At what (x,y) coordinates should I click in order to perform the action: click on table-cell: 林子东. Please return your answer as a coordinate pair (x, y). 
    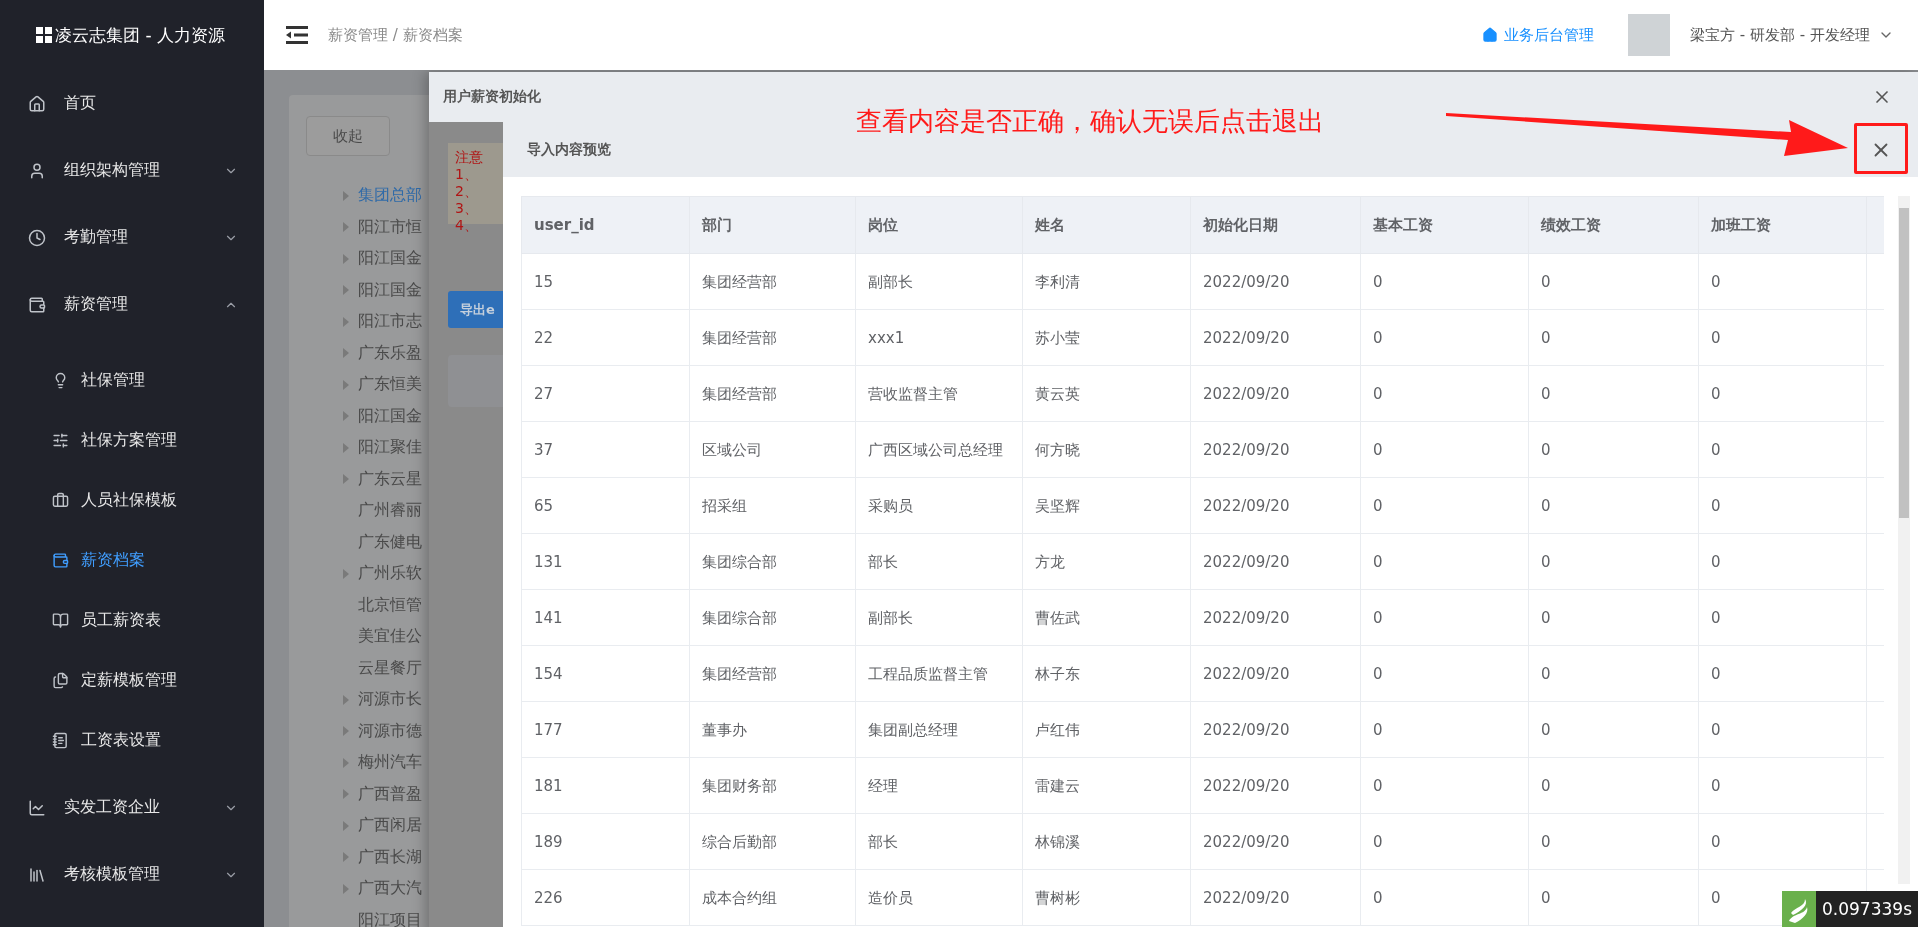
    Looking at the image, I should click on (1106, 673).